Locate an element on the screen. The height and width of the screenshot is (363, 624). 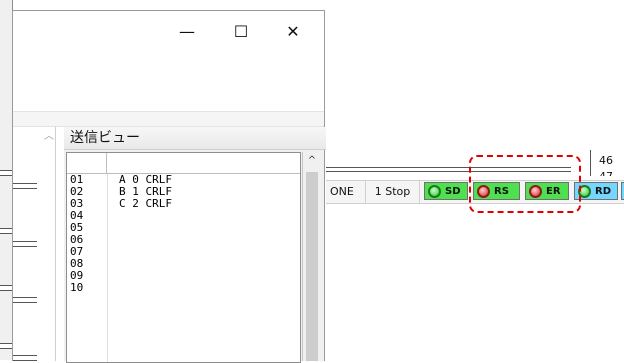
header-cell-data is located at coordinates (202, 163).